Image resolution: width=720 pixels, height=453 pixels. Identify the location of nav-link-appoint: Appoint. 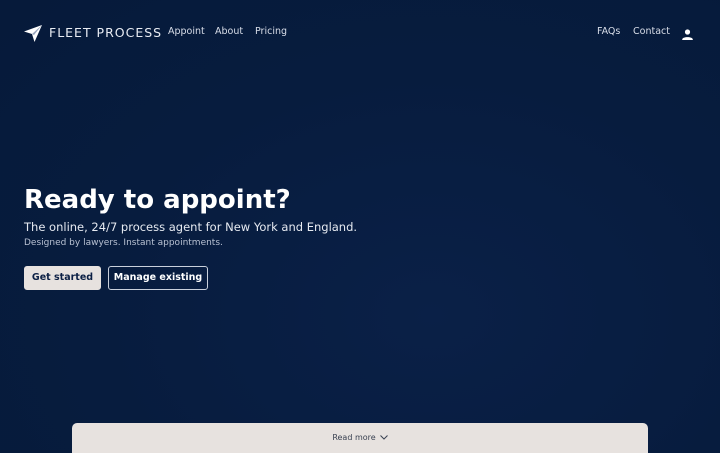
(186, 32).